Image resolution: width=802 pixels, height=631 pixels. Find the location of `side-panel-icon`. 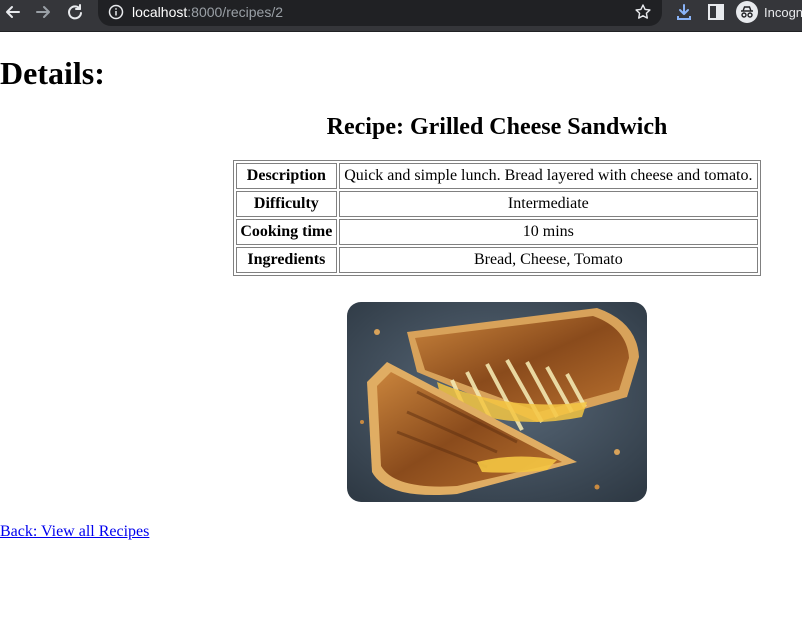

side-panel-icon is located at coordinates (716, 12).